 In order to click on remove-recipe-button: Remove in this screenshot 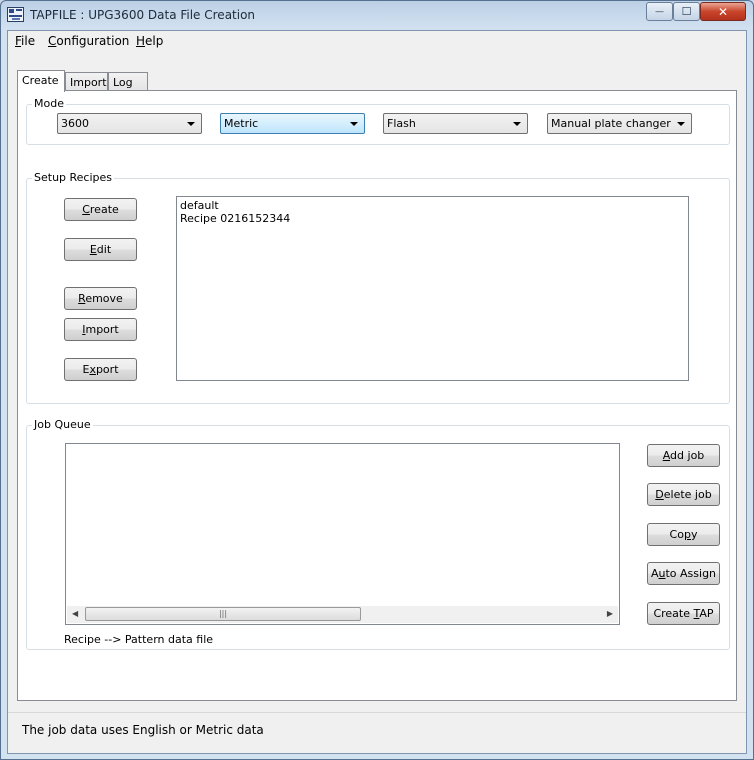, I will do `click(100, 298)`.